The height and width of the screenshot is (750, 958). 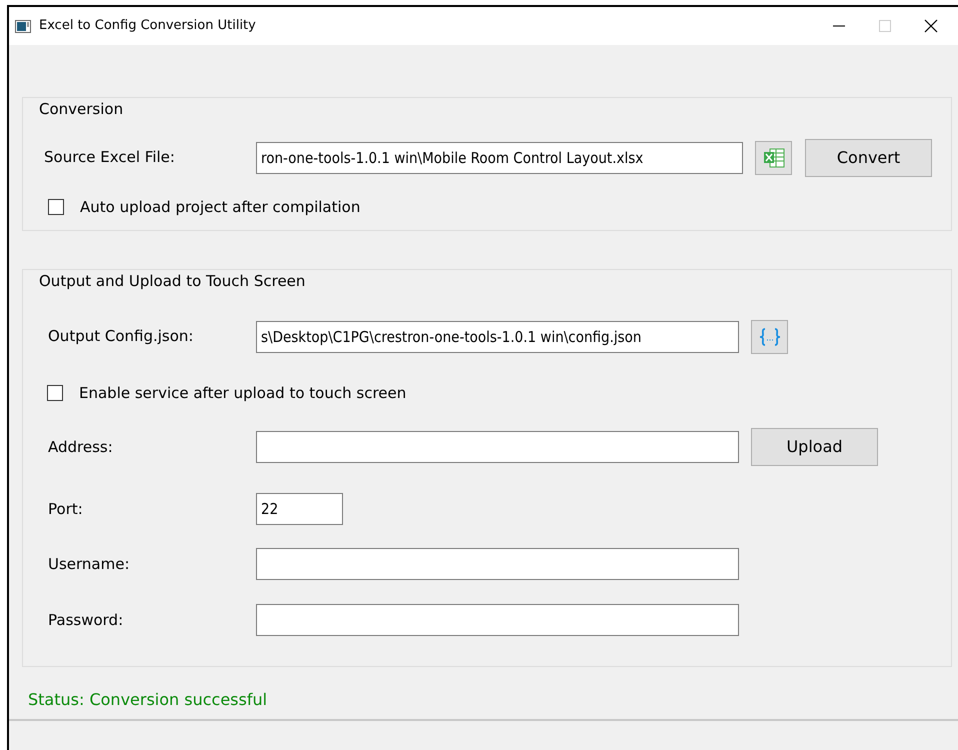 What do you see at coordinates (499, 158) in the screenshot?
I see `input-field: ron-one-tools-1.0.1 win\Mobile Room Control Layout.xlsx` at bounding box center [499, 158].